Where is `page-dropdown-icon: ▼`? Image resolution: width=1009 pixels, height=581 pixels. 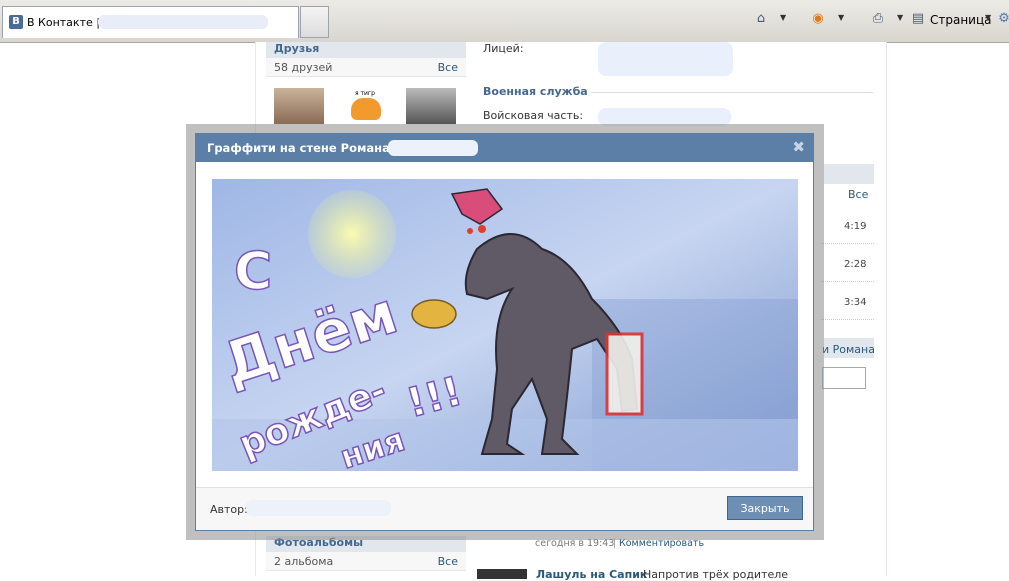
page-dropdown-icon: ▼ is located at coordinates (988, 17).